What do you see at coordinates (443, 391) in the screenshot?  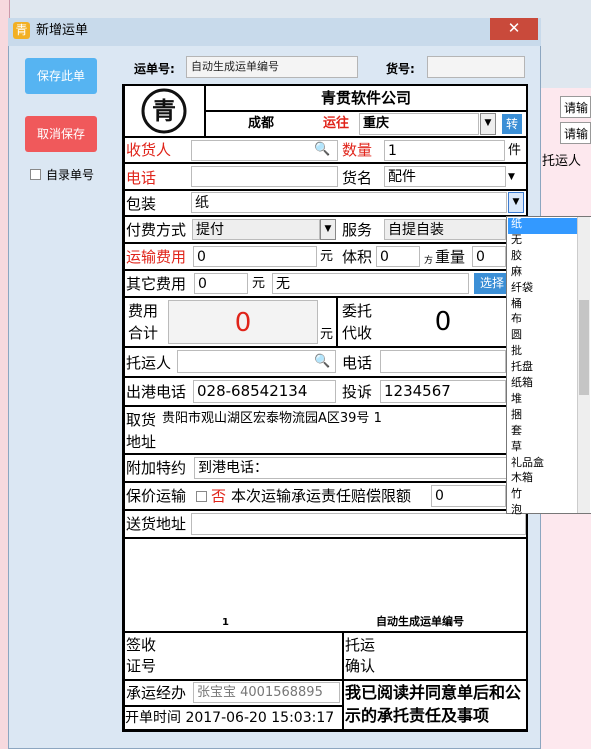 I see `complaint-input: 1234567` at bounding box center [443, 391].